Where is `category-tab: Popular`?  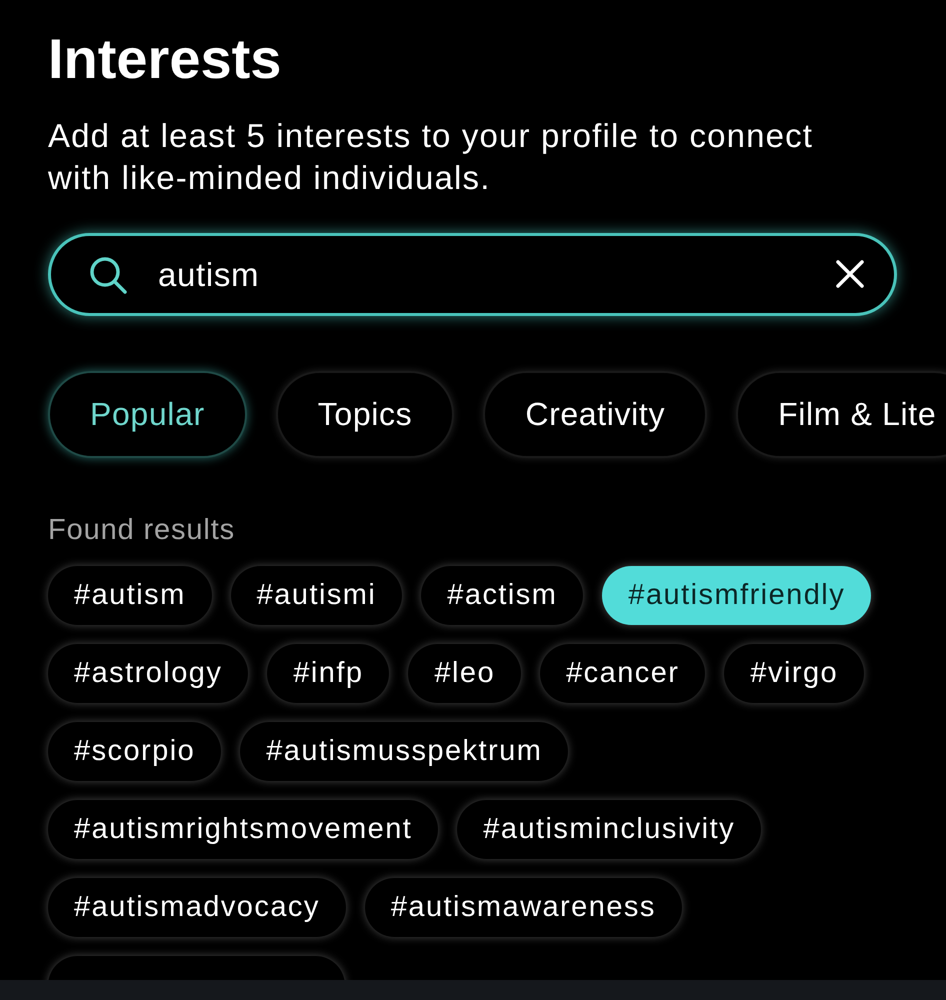 category-tab: Popular is located at coordinates (147, 414).